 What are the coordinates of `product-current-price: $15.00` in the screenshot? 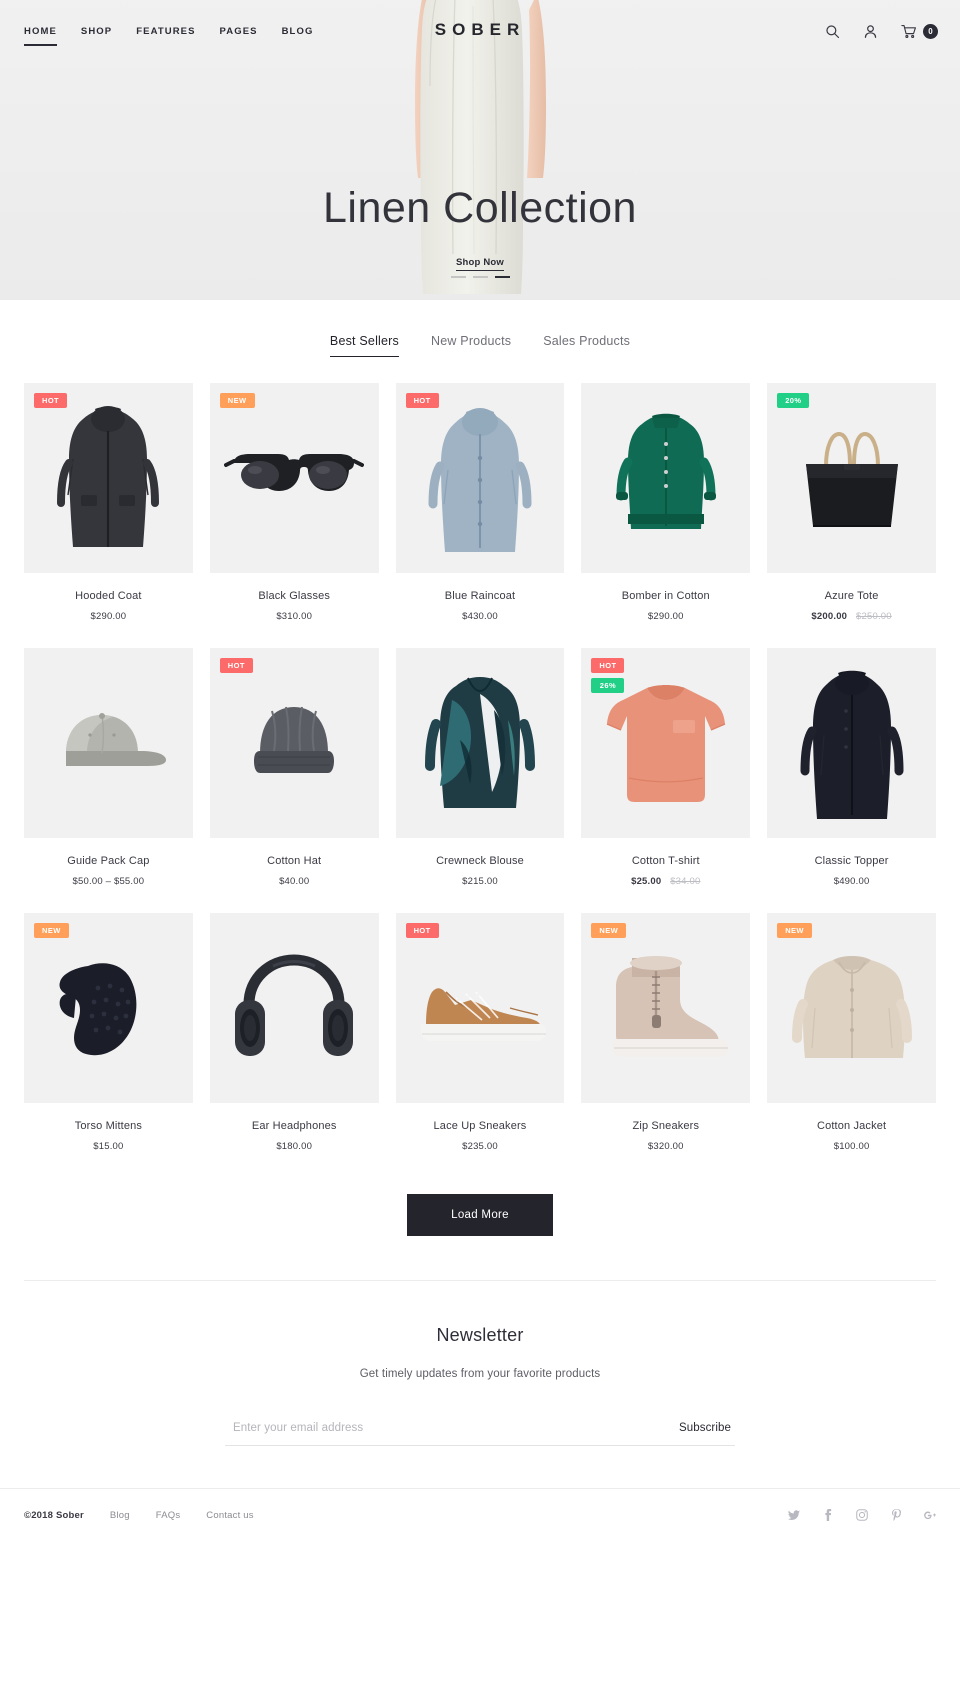 It's located at (108, 1146).